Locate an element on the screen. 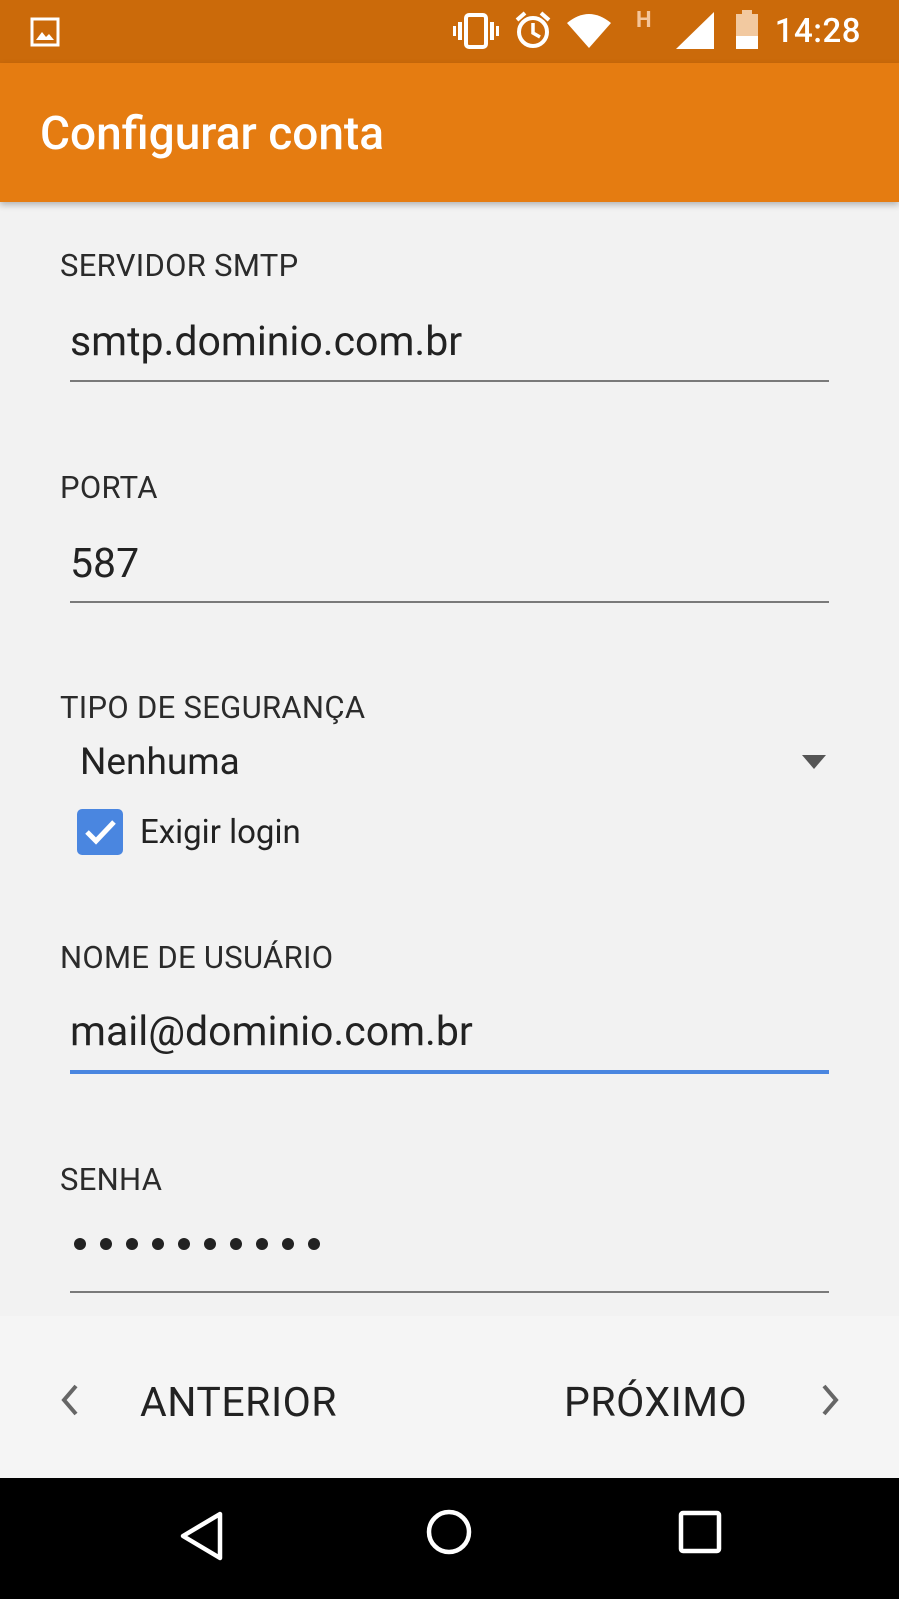  port-input: 587 is located at coordinates (104, 564).